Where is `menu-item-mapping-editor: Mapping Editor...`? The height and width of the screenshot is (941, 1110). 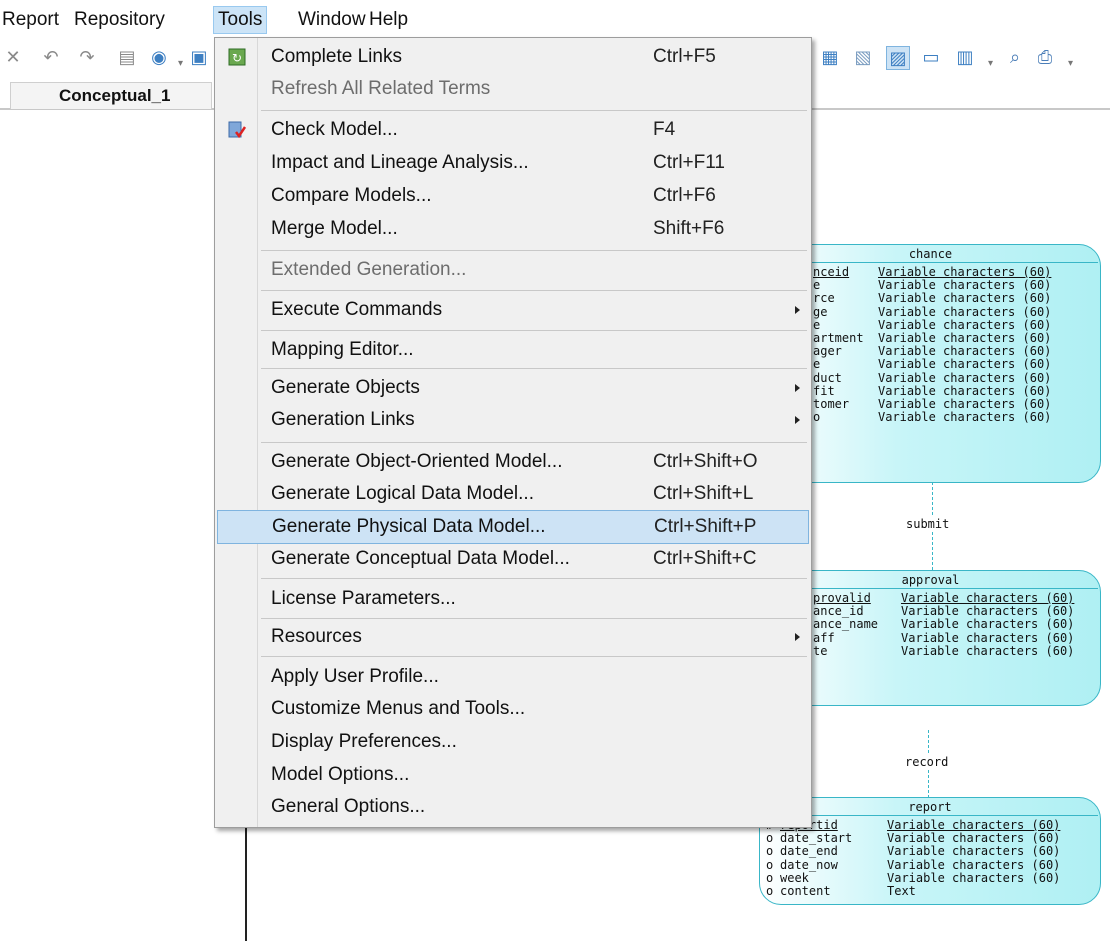
menu-item-mapping-editor: Mapping Editor... is located at coordinates (512, 350).